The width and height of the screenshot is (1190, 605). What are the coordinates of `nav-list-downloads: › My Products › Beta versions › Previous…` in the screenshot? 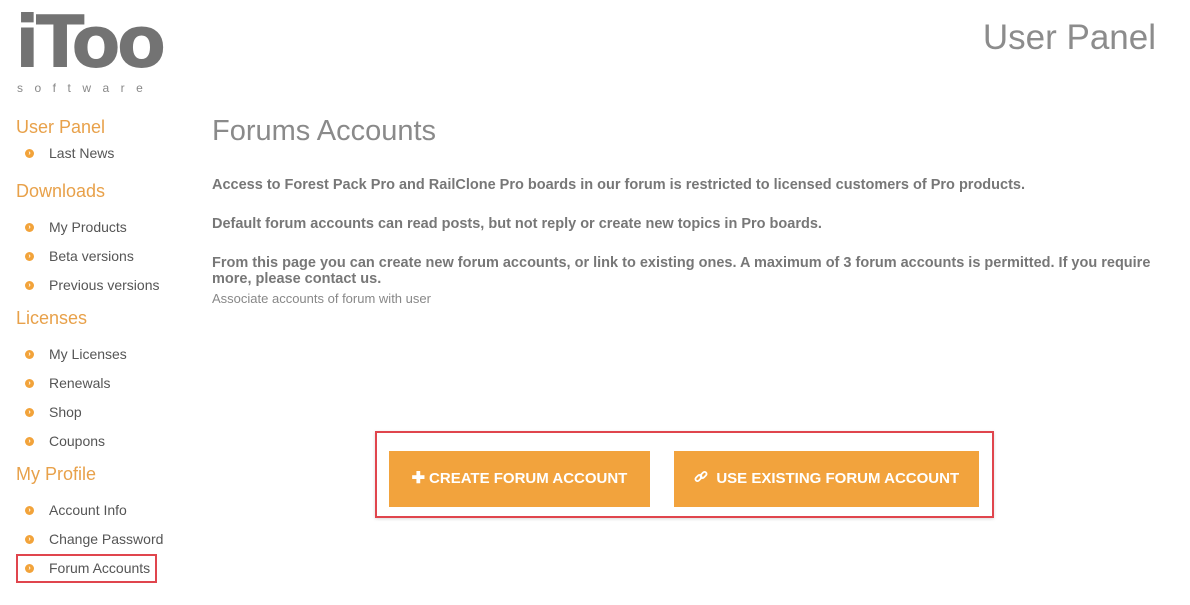 It's located at (101, 256).